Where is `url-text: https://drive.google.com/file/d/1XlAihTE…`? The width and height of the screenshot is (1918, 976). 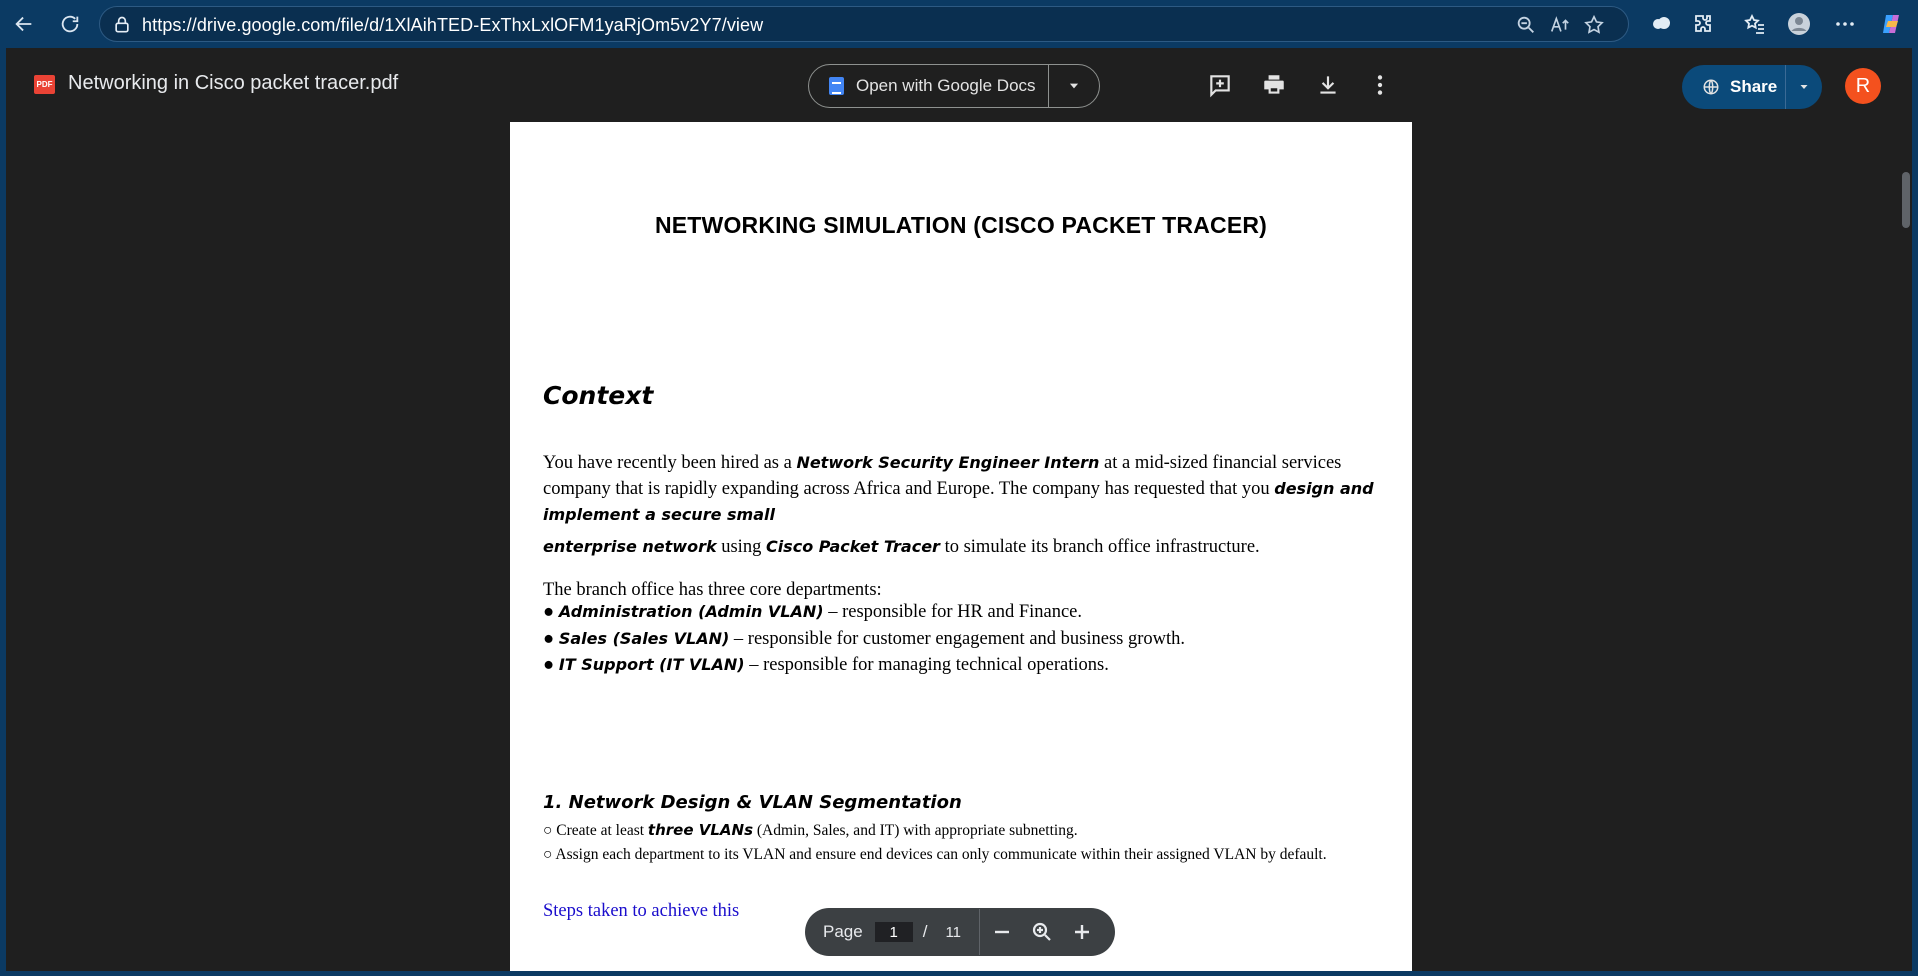
url-text: https://drive.google.com/file/d/1XlAihTE… is located at coordinates (452, 25).